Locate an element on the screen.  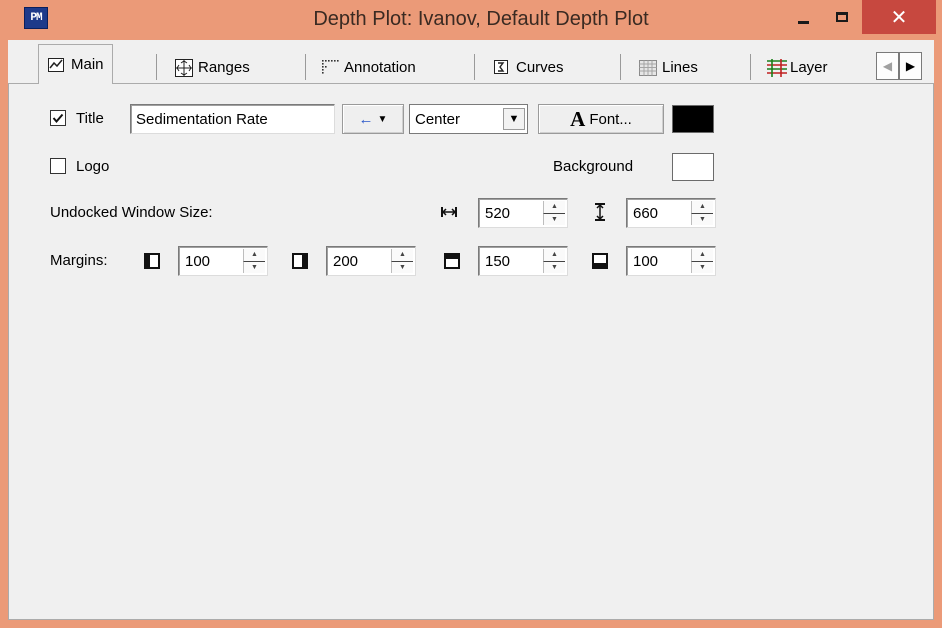
title-position-select: Center ▼ is located at coordinates (468, 119).